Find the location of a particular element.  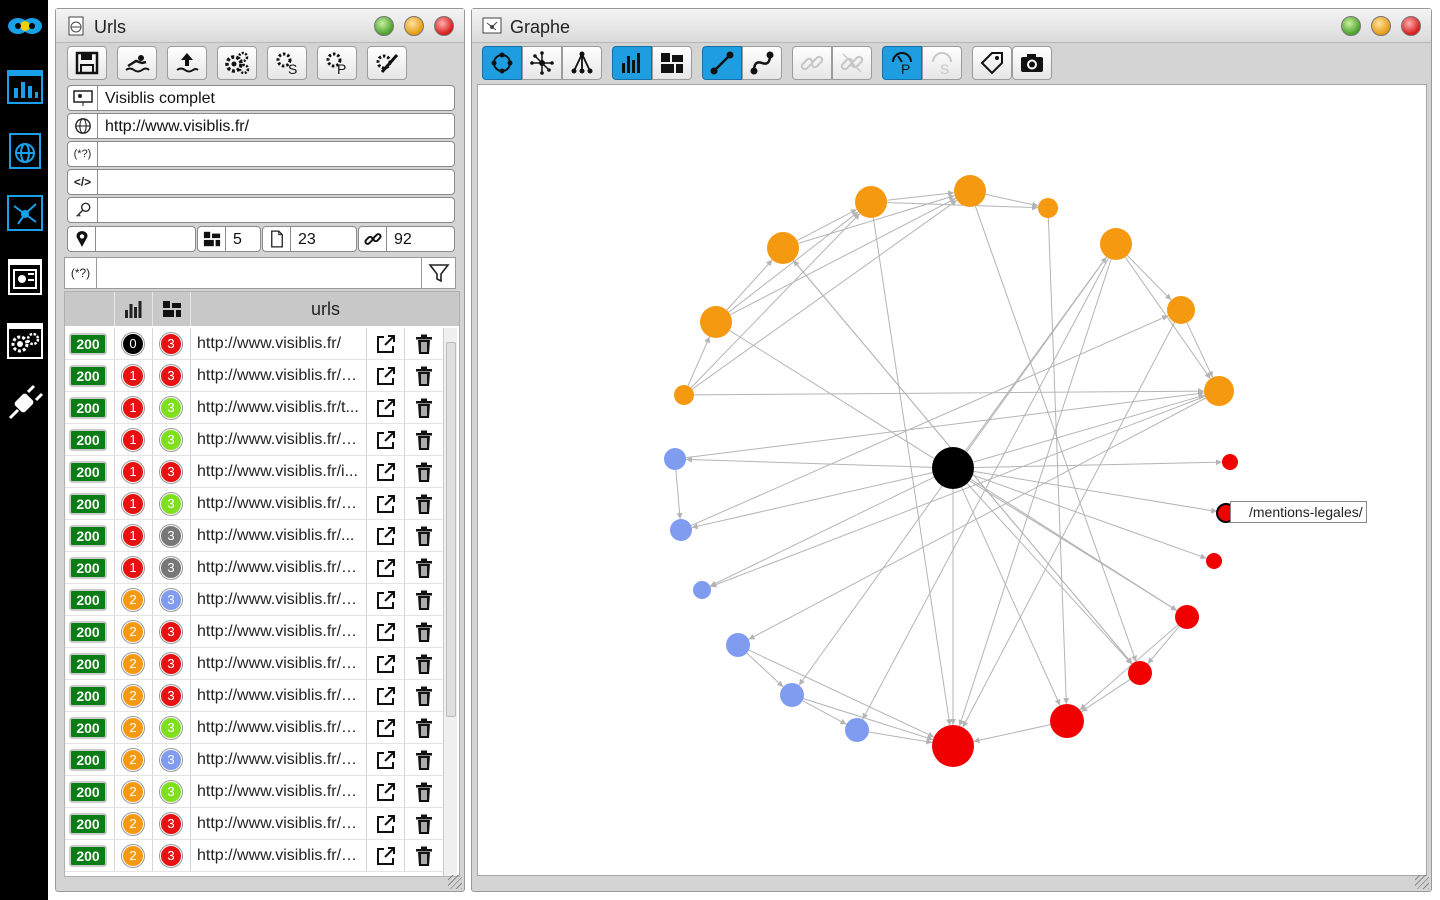

site-url-field: http://www.visiblis.fr/ is located at coordinates (261, 126).